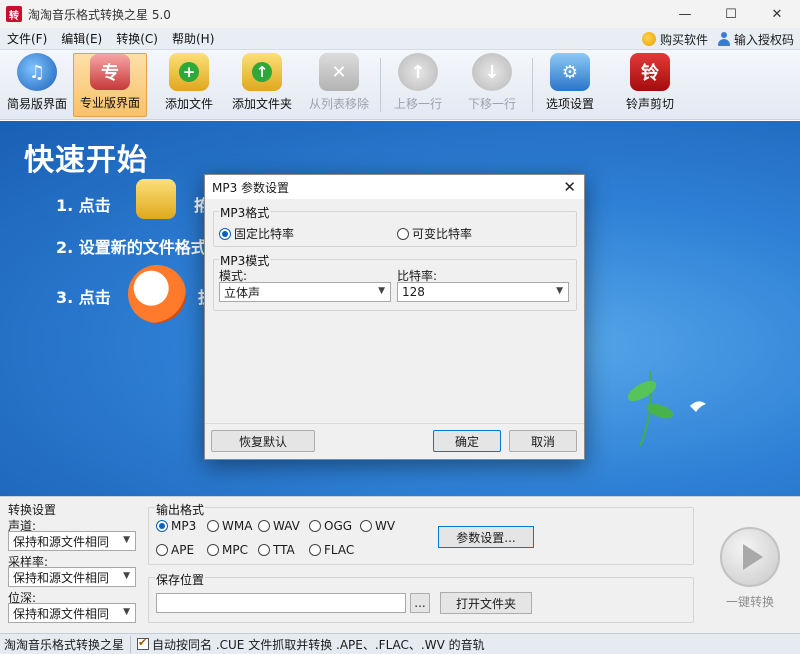 The width and height of the screenshot is (800, 654). Describe the element at coordinates (180, 509) in the screenshot. I see `output-format-label: 输出格式` at that location.